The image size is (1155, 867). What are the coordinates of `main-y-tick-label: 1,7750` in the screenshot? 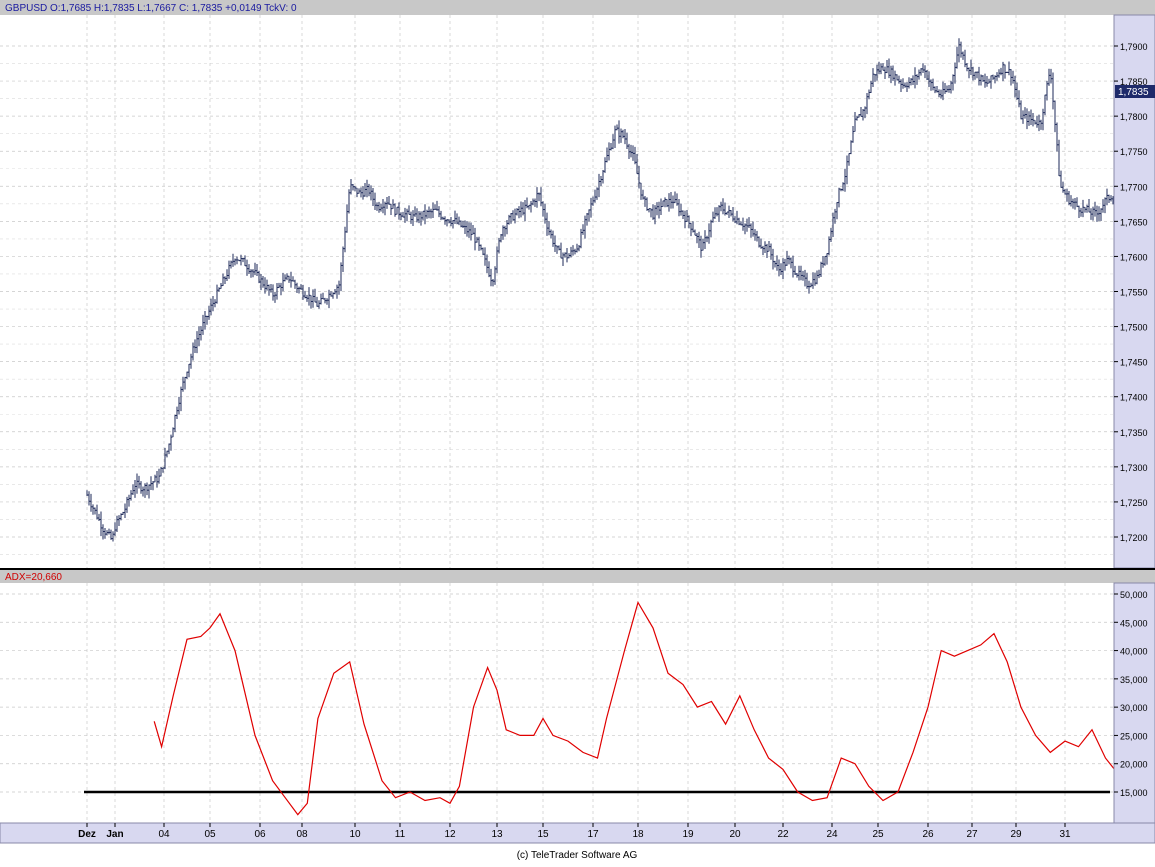 It's located at (1134, 152).